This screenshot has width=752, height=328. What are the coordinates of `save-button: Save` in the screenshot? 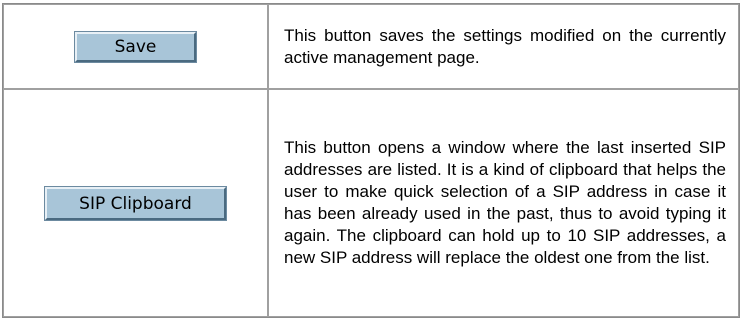 It's located at (135, 46).